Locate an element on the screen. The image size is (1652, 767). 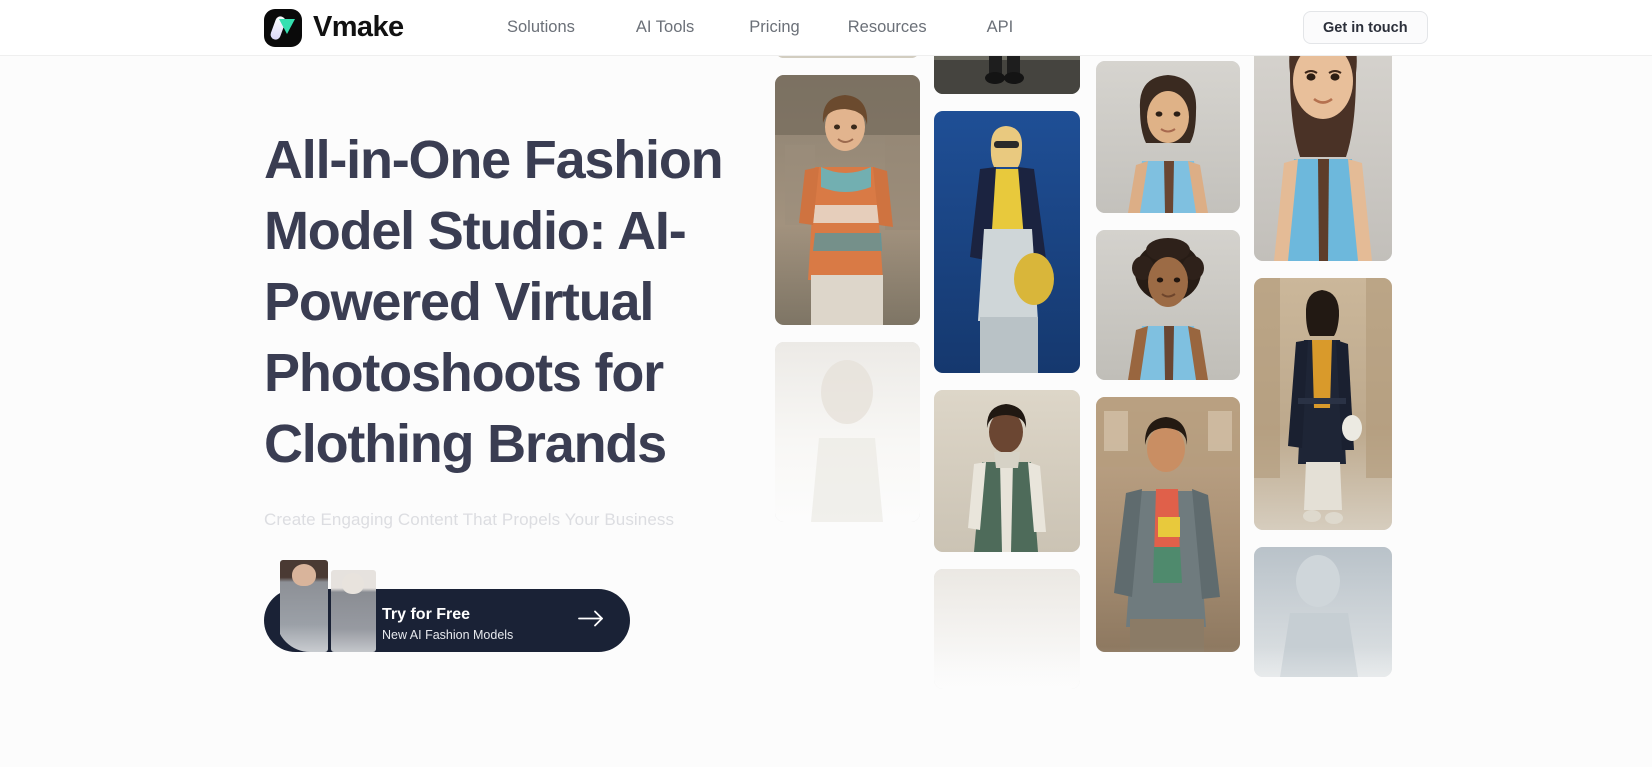
try-for-free-button: Try for Free New AI Fashion Models is located at coordinates (447, 606).